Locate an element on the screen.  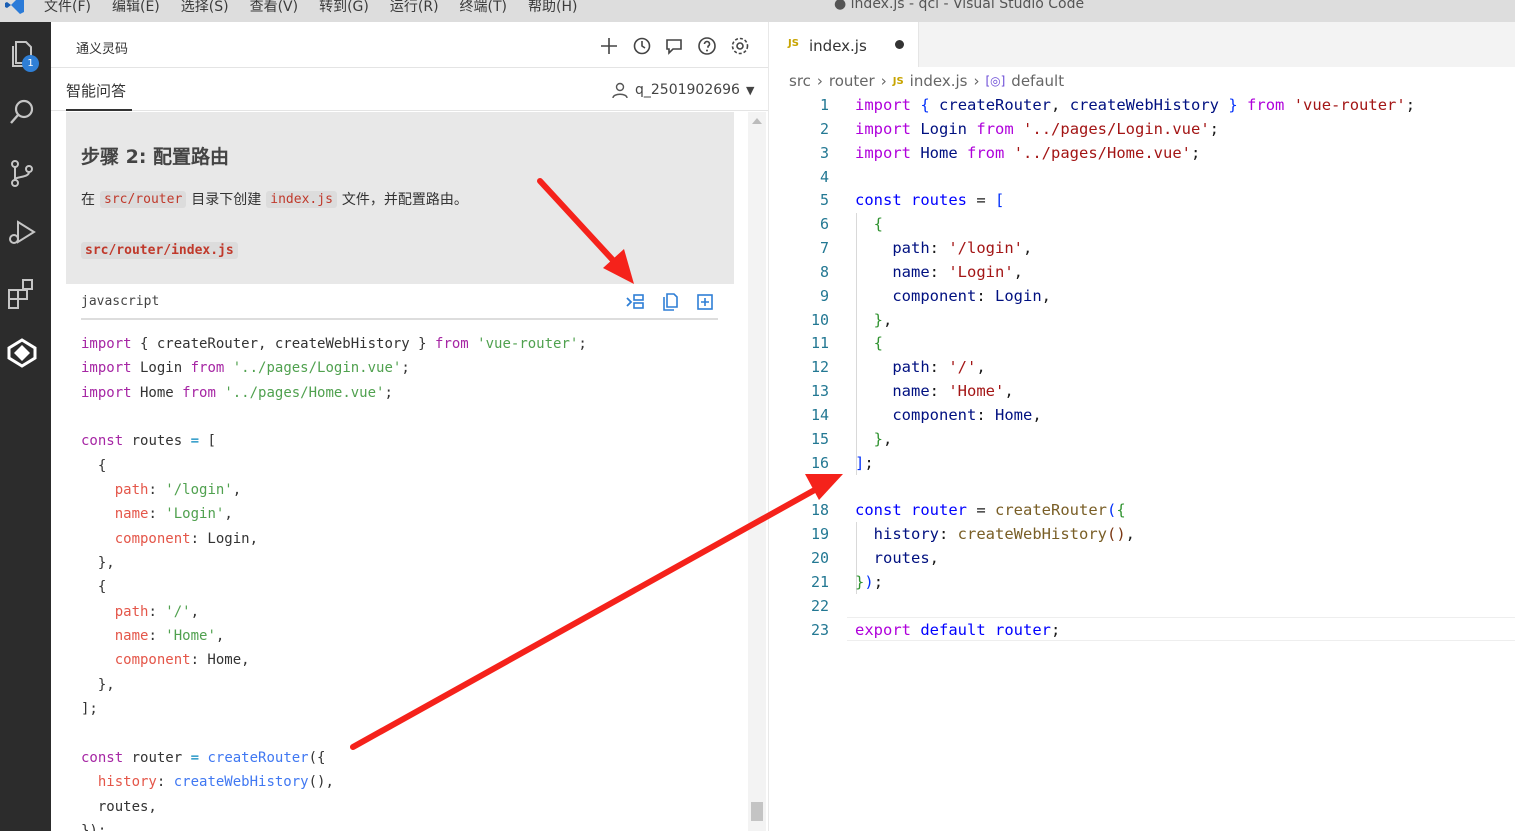
breadcrumb-item: index.js is located at coordinates (939, 81).